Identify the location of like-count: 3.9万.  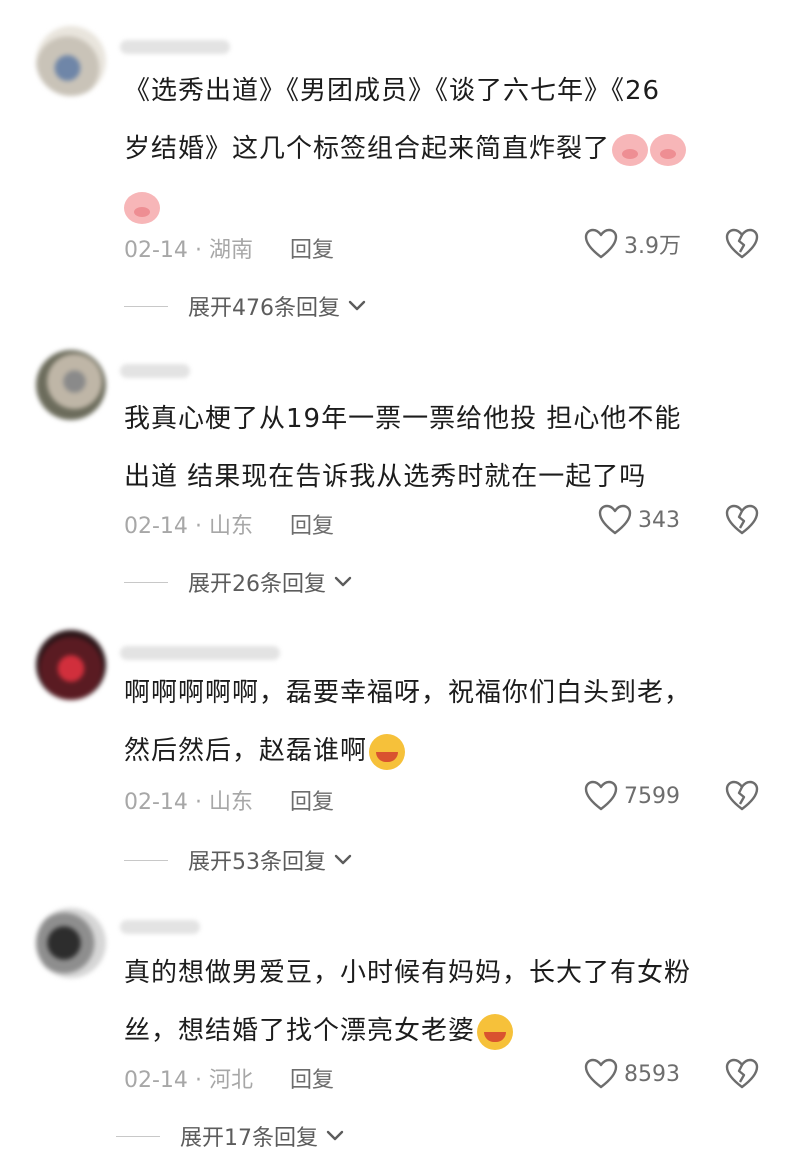
(652, 246).